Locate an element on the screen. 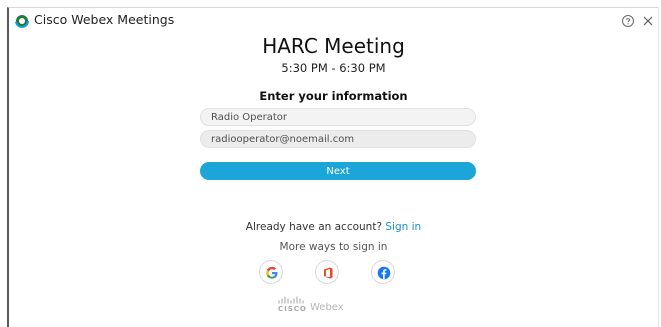 This screenshot has height=327, width=661. window-title: Cisco Webex Meetings is located at coordinates (104, 19).